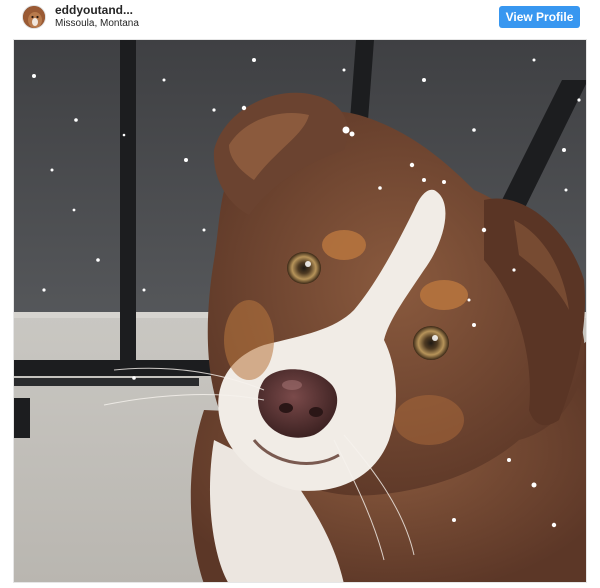 Image resolution: width=600 pixels, height=588 pixels. What do you see at coordinates (34, 17) in the screenshot?
I see `avatar` at bounding box center [34, 17].